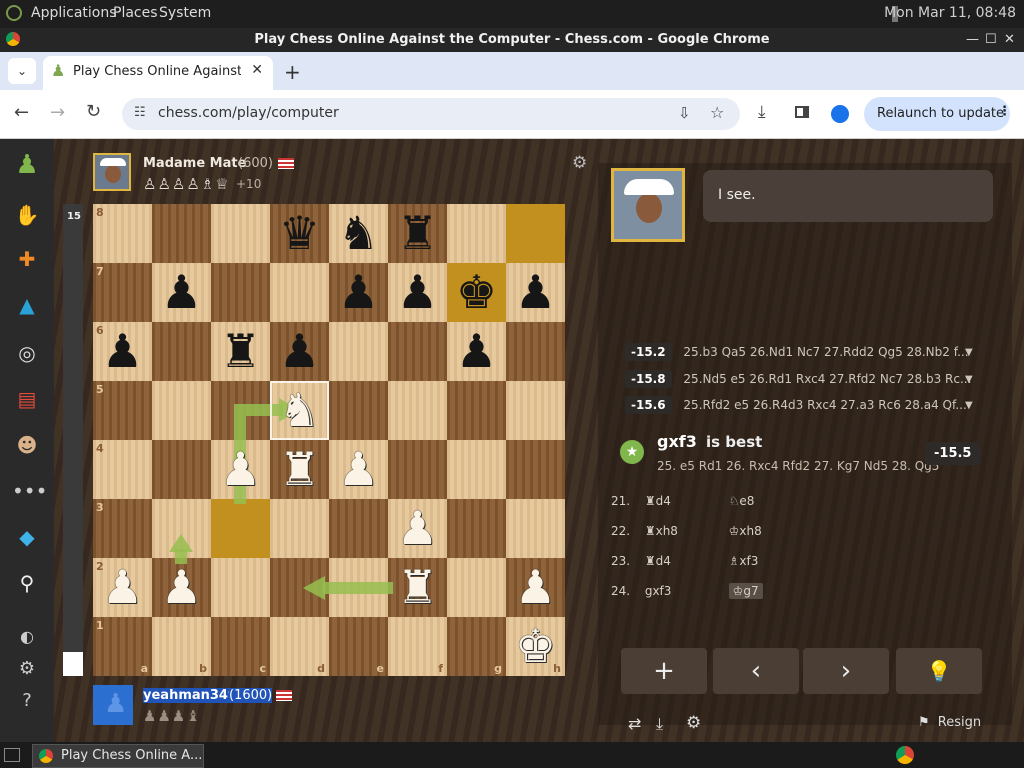  What do you see at coordinates (972, 40) in the screenshot?
I see `minimize-icon: —` at bounding box center [972, 40].